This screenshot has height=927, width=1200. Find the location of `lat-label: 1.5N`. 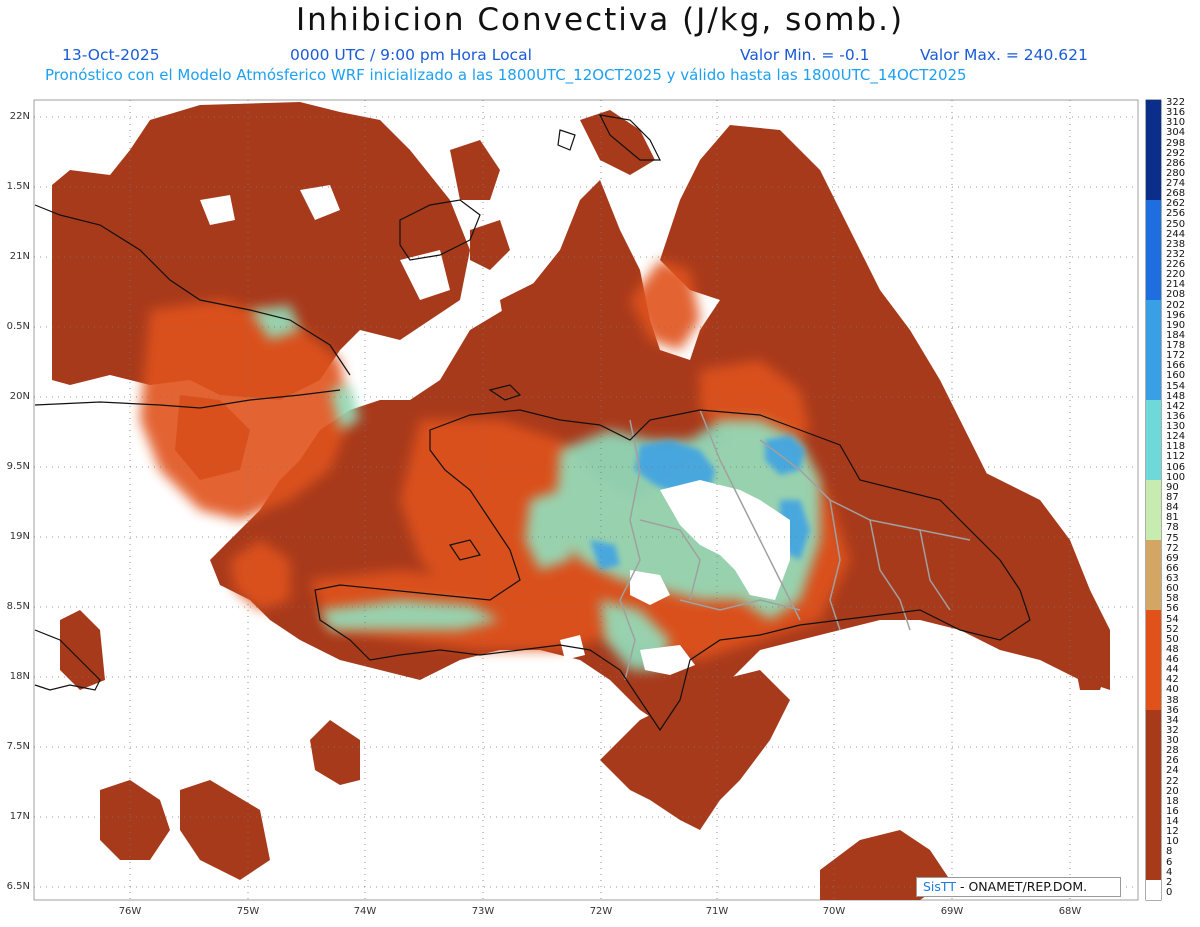

lat-label: 1.5N is located at coordinates (18, 186).